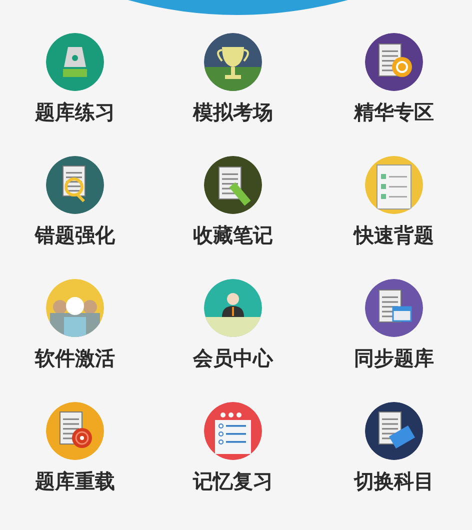  What do you see at coordinates (75, 308) in the screenshot?
I see `people-group-icon` at bounding box center [75, 308].